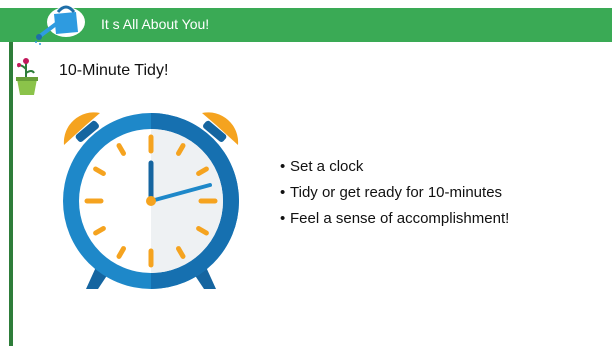  I want to click on slide-title: 10-Minute Tidy!, so click(114, 70).